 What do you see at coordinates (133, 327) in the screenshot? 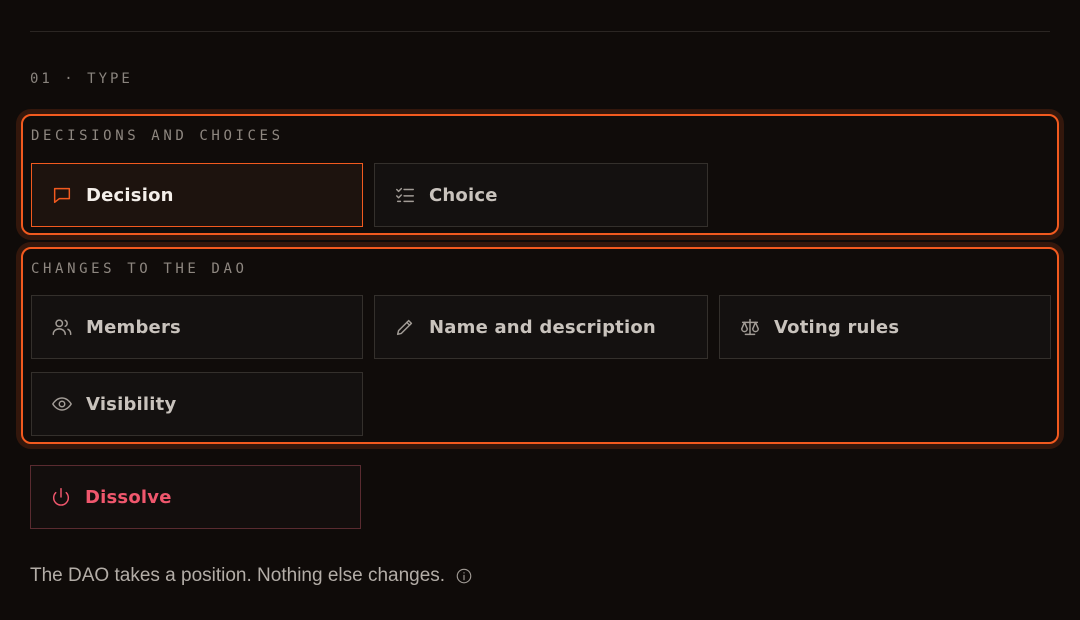
I see `type-option-label: Members` at bounding box center [133, 327].